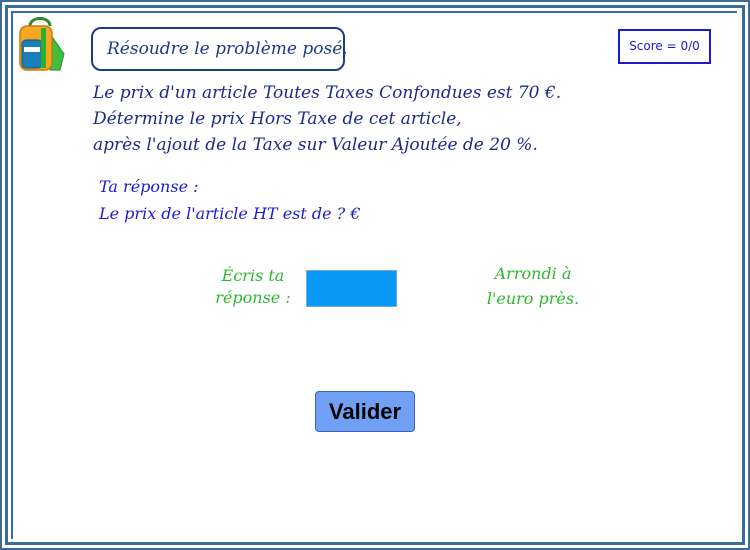  I want to click on answer-prompt-line: Le prix de l'article HT est de ? €, so click(230, 213).